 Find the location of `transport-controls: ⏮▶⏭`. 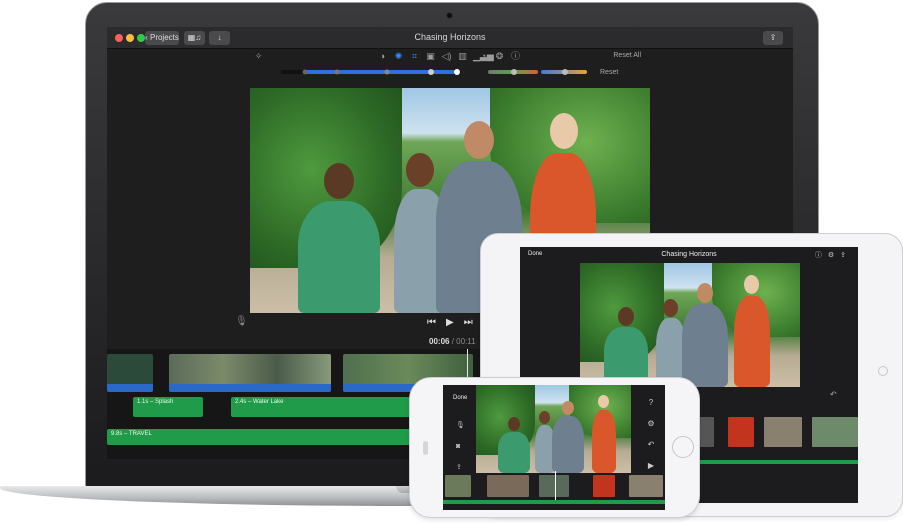

transport-controls: ⏮▶⏭ is located at coordinates (455, 322).